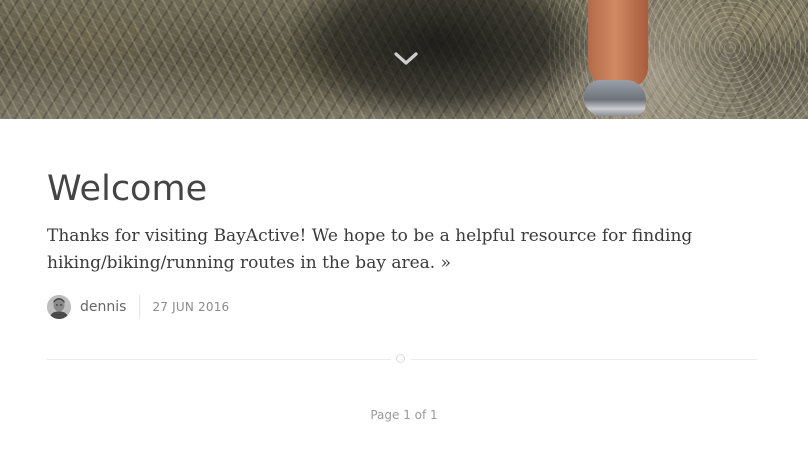 The height and width of the screenshot is (471, 808). I want to click on author-avatar, so click(59, 307).